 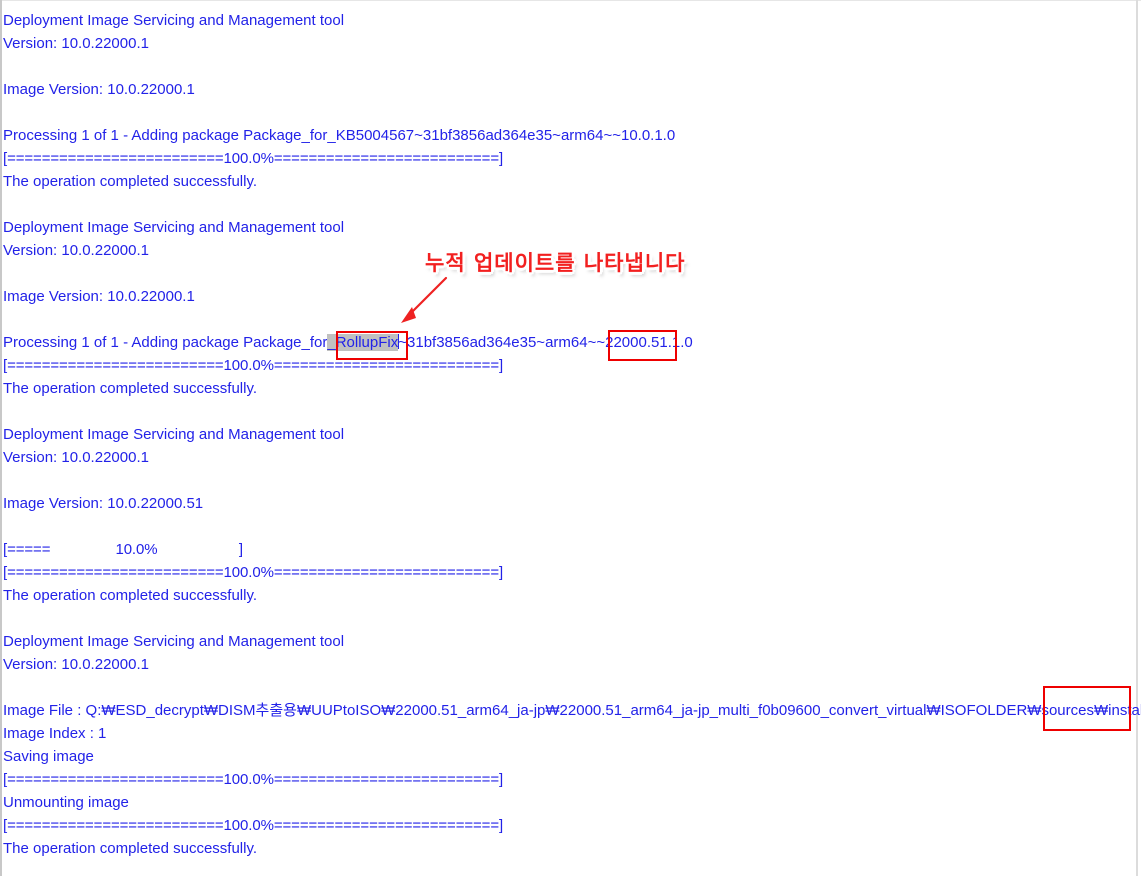 I want to click on image-file-label: Image File :, so click(x=44, y=710).